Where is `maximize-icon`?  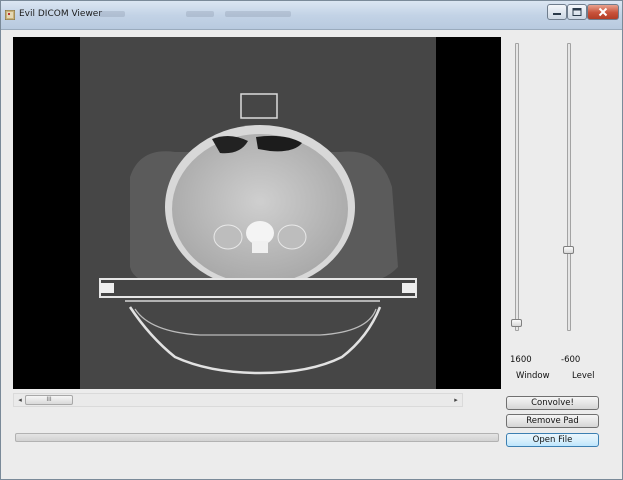
maximize-icon is located at coordinates (577, 12).